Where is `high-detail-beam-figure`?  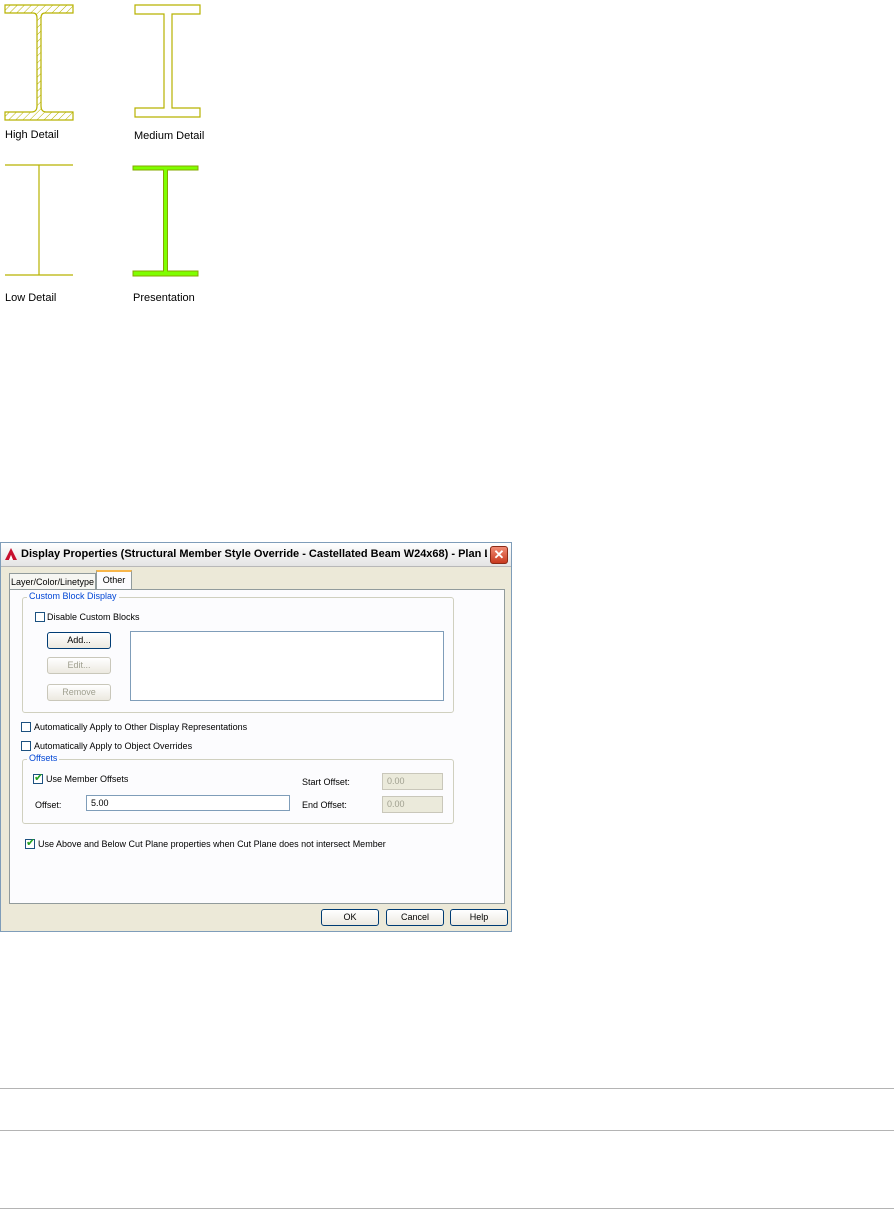 high-detail-beam-figure is located at coordinates (39, 62).